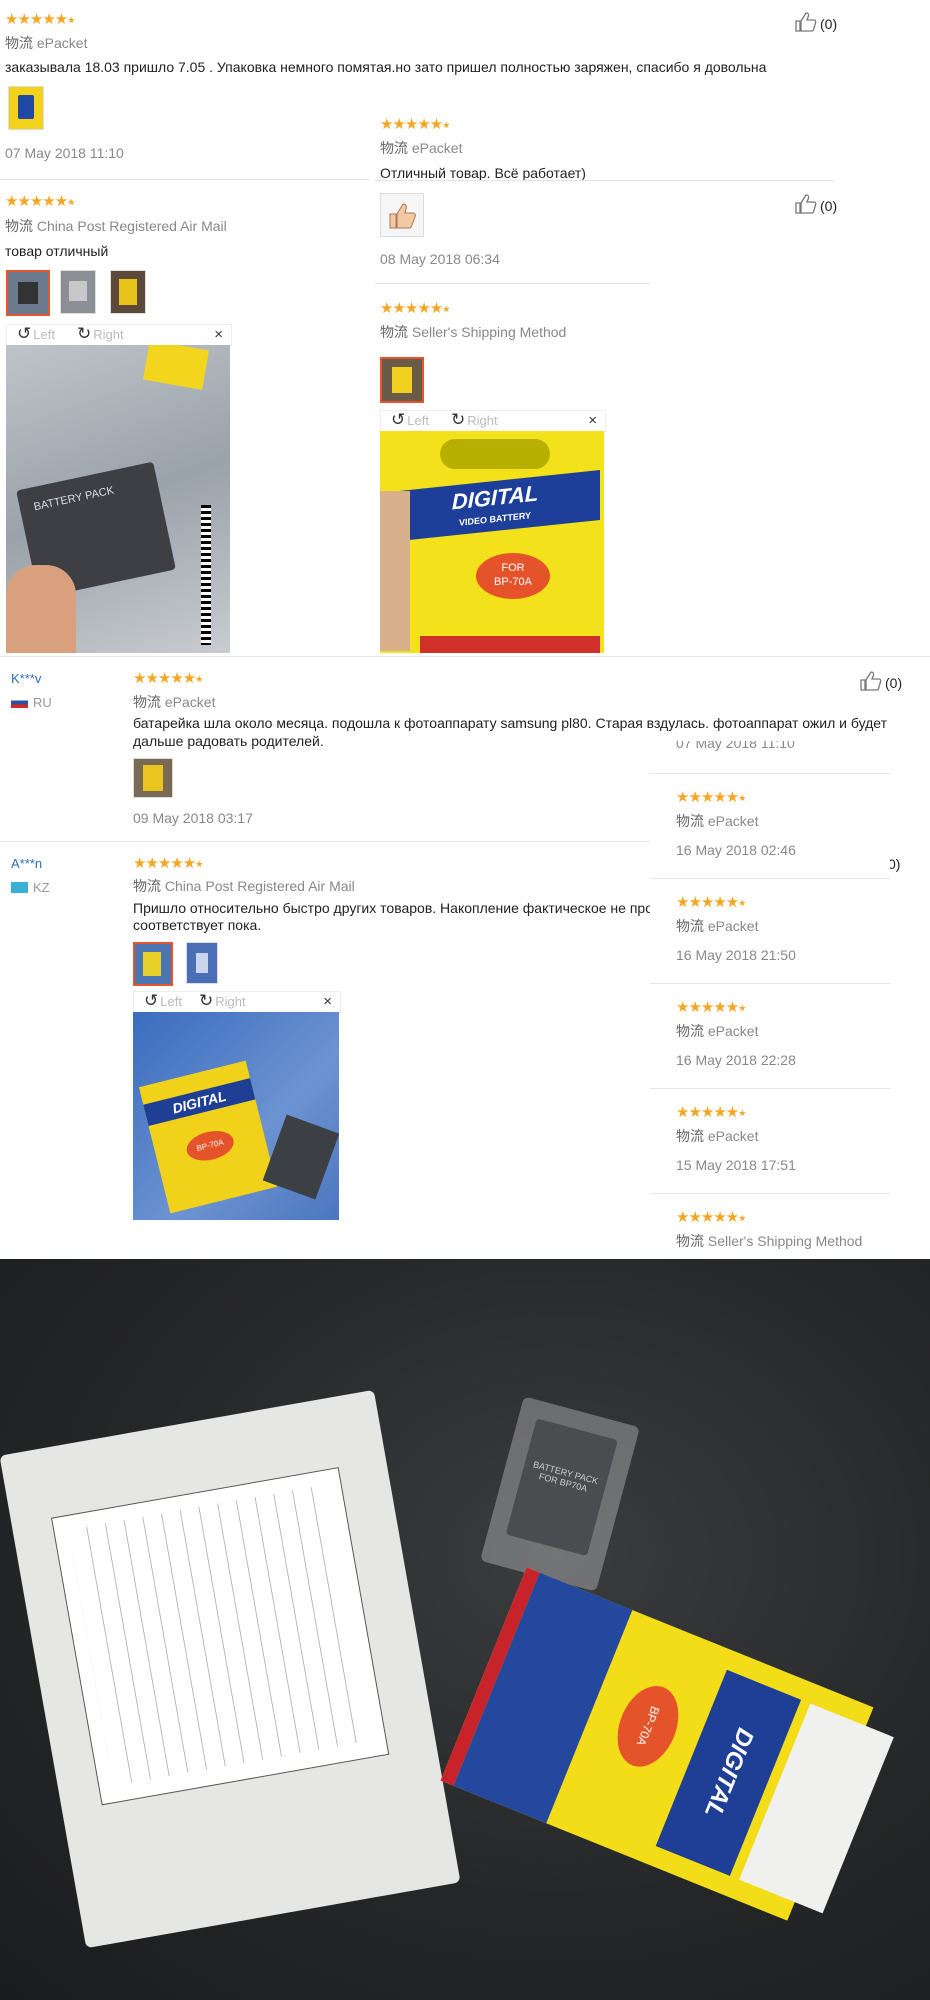 This screenshot has height=2000, width=930. What do you see at coordinates (736, 1060) in the screenshot?
I see `review-date: 16 May 2018 22:28` at bounding box center [736, 1060].